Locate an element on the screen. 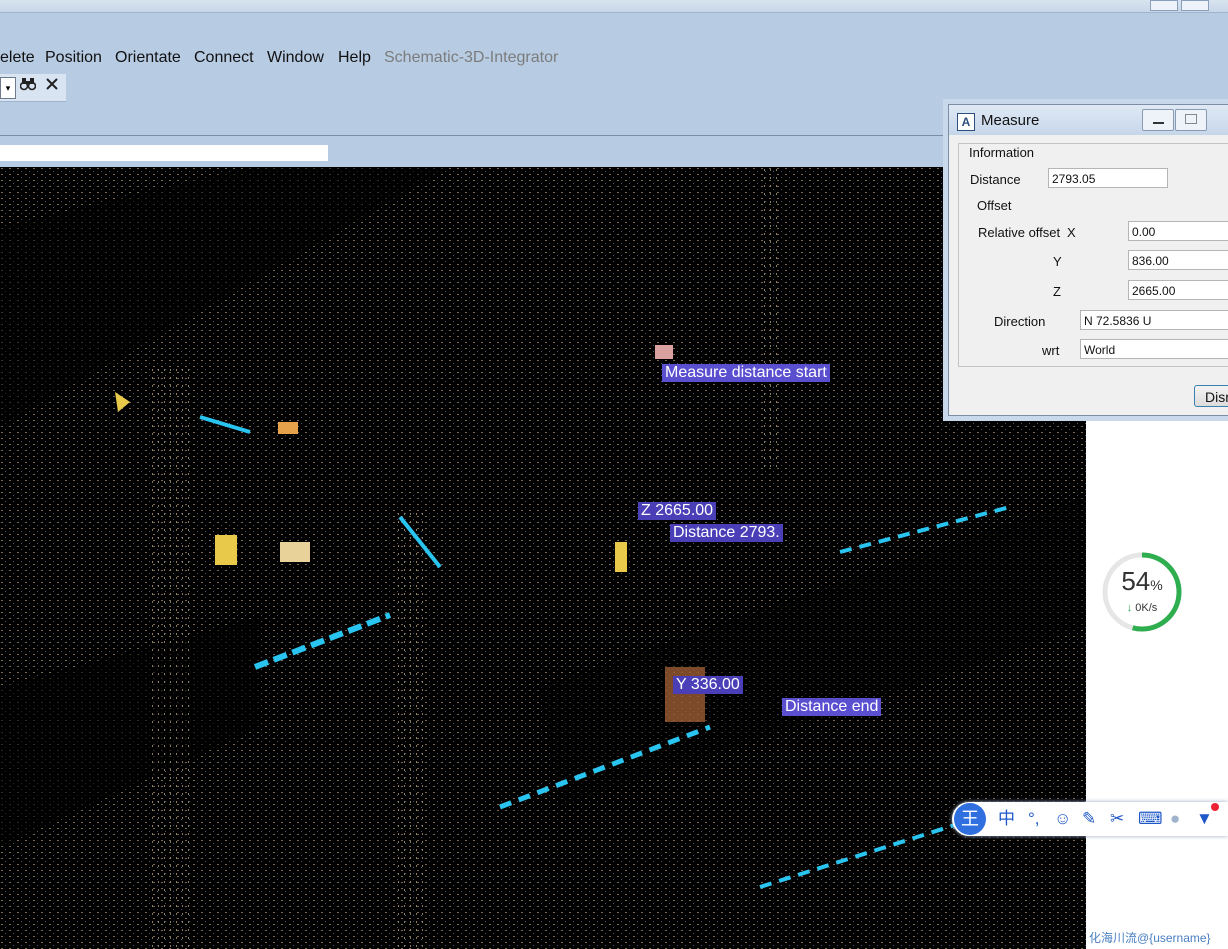 The image size is (1228, 949). dialog-title: Measure is located at coordinates (1010, 120).